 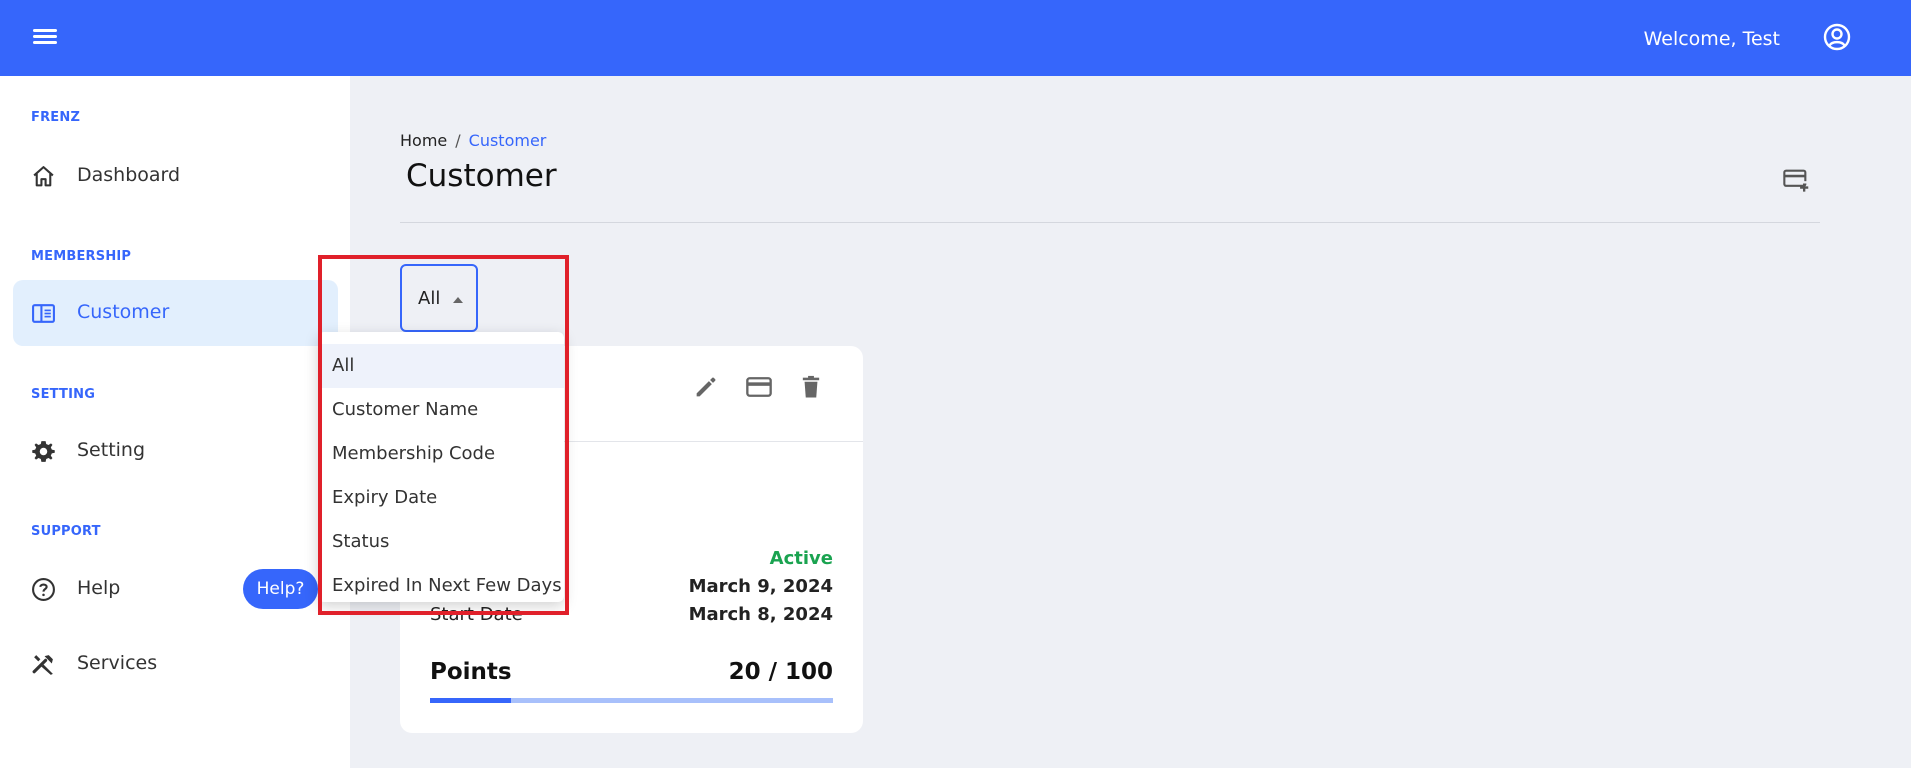 I want to click on points-label: Points, so click(x=471, y=672).